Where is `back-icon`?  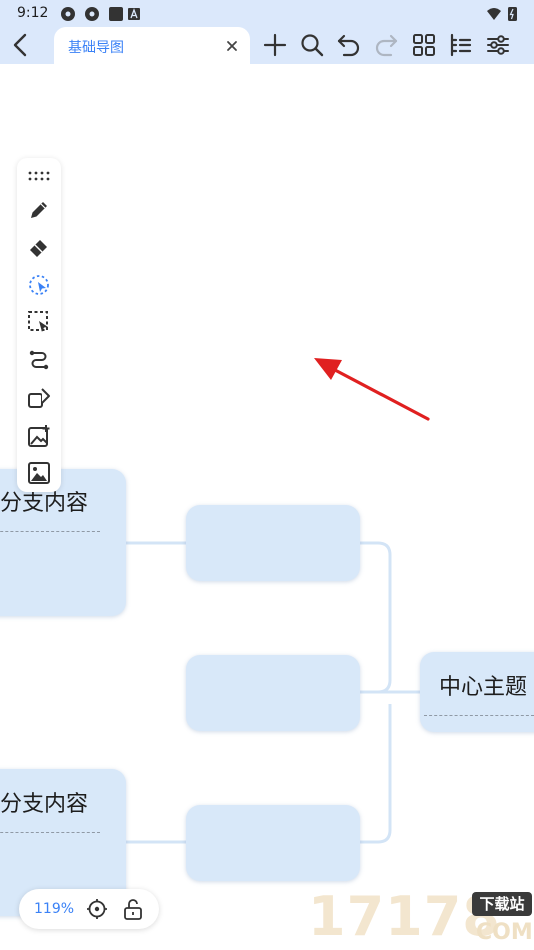
back-icon is located at coordinates (21, 45).